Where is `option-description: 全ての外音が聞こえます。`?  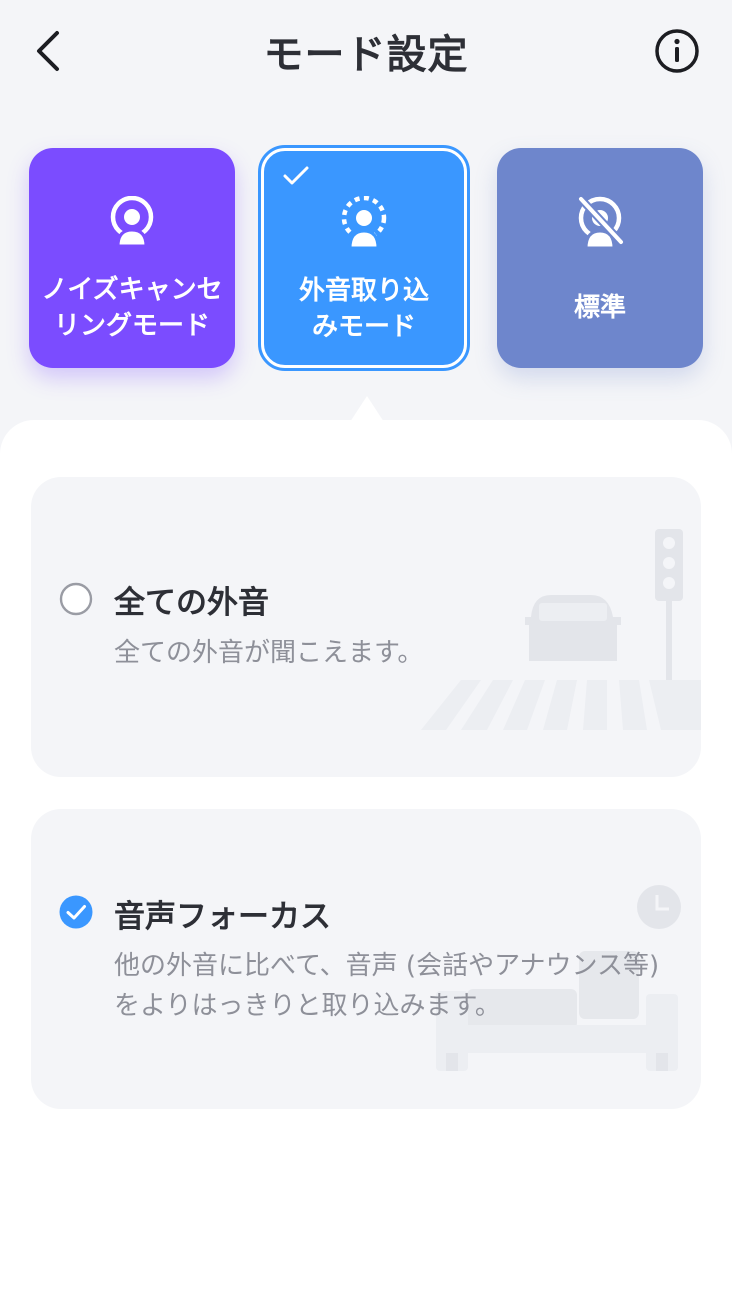
option-description: 全ての外音が聞こえます。 is located at coordinates (269, 653).